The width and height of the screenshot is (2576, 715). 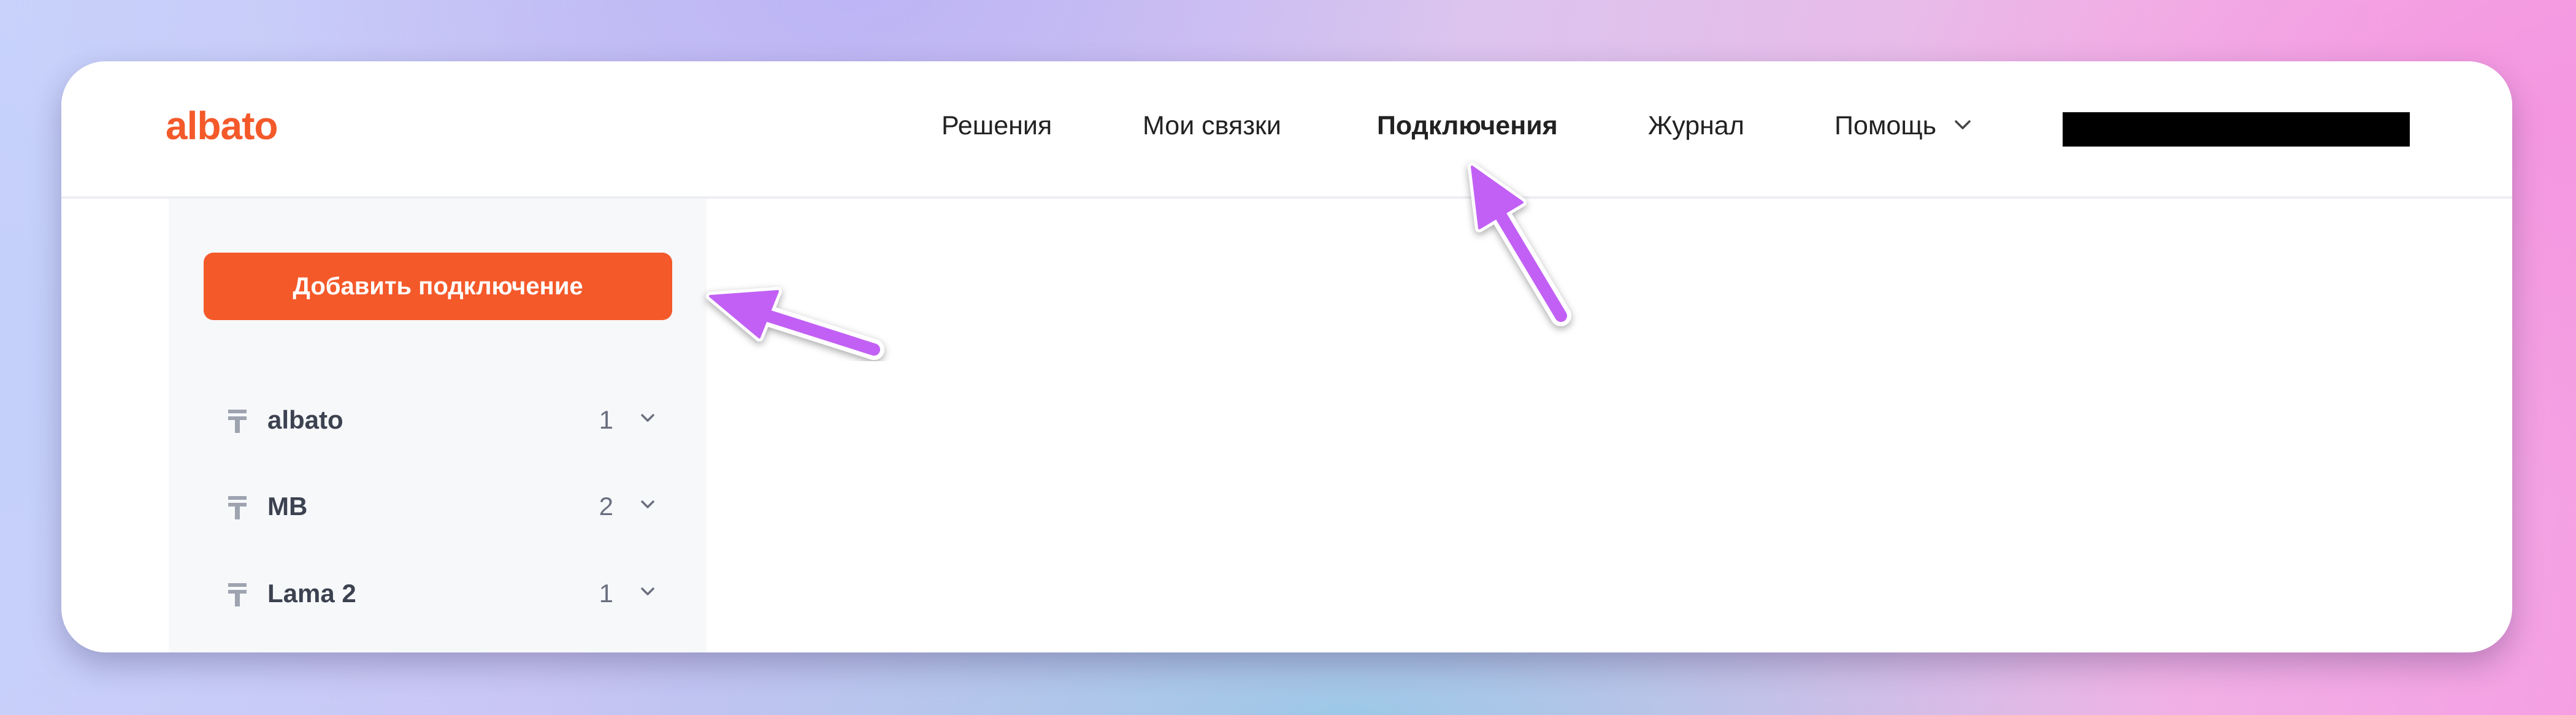 What do you see at coordinates (443, 506) in the screenshot?
I see `connection-group-mb: MB 2` at bounding box center [443, 506].